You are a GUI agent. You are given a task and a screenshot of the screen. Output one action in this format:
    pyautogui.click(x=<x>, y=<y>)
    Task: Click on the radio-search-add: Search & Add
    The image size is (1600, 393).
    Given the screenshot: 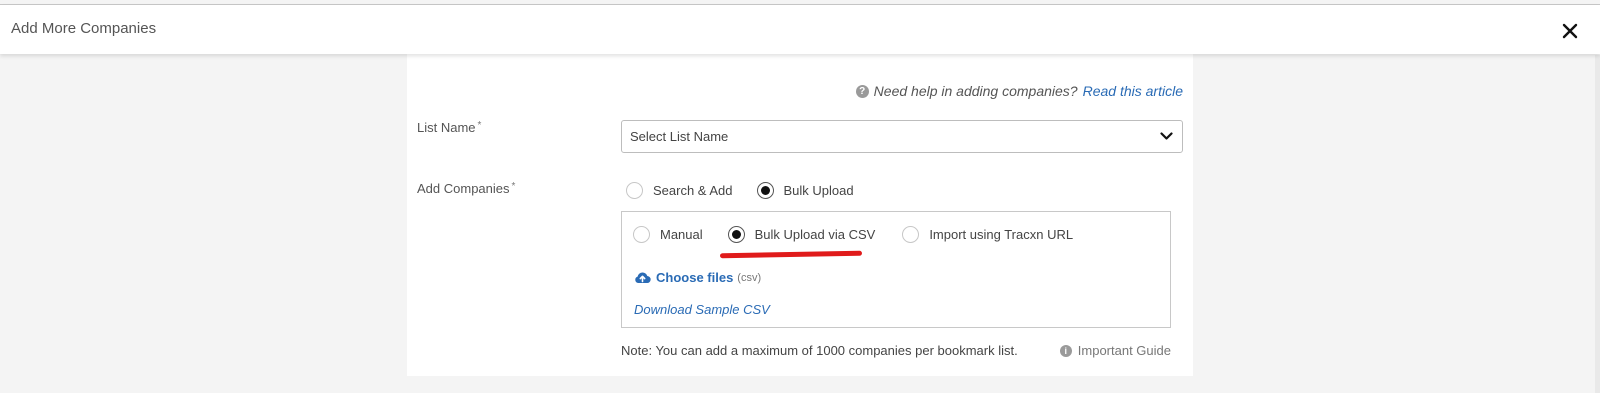 What is the action you would take?
    pyautogui.click(x=679, y=190)
    